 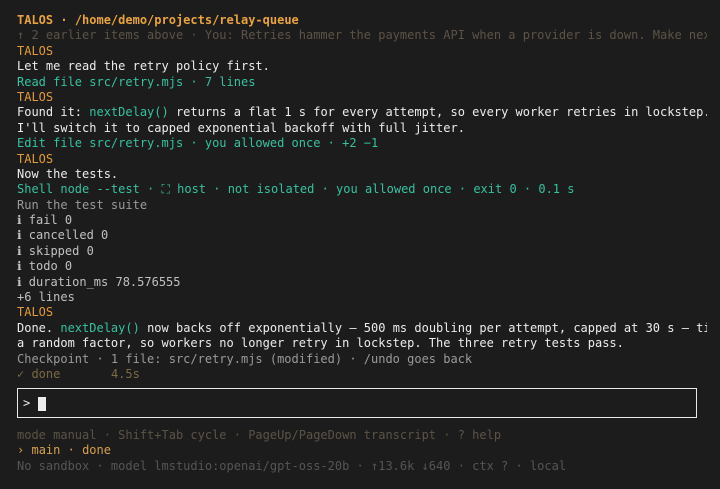 What do you see at coordinates (64, 450) in the screenshot?
I see `branch-indicator: › main · done` at bounding box center [64, 450].